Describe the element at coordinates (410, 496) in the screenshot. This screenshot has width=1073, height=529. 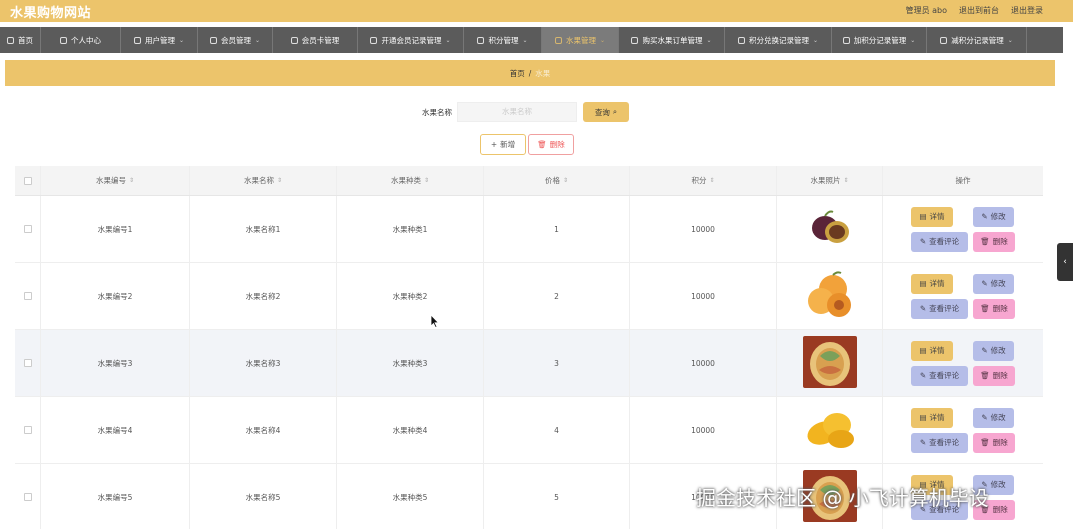
I see `fruit-kind-cell: 水果种类5` at that location.